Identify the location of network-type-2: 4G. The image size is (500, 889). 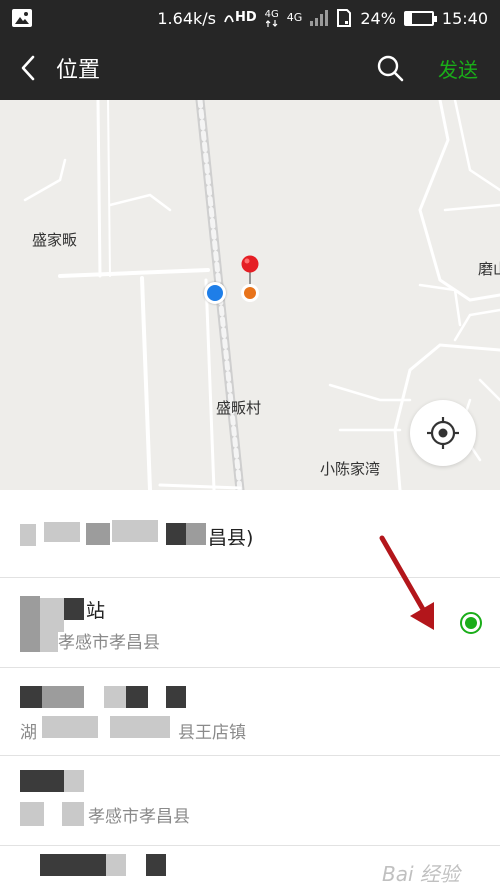
(294, 17).